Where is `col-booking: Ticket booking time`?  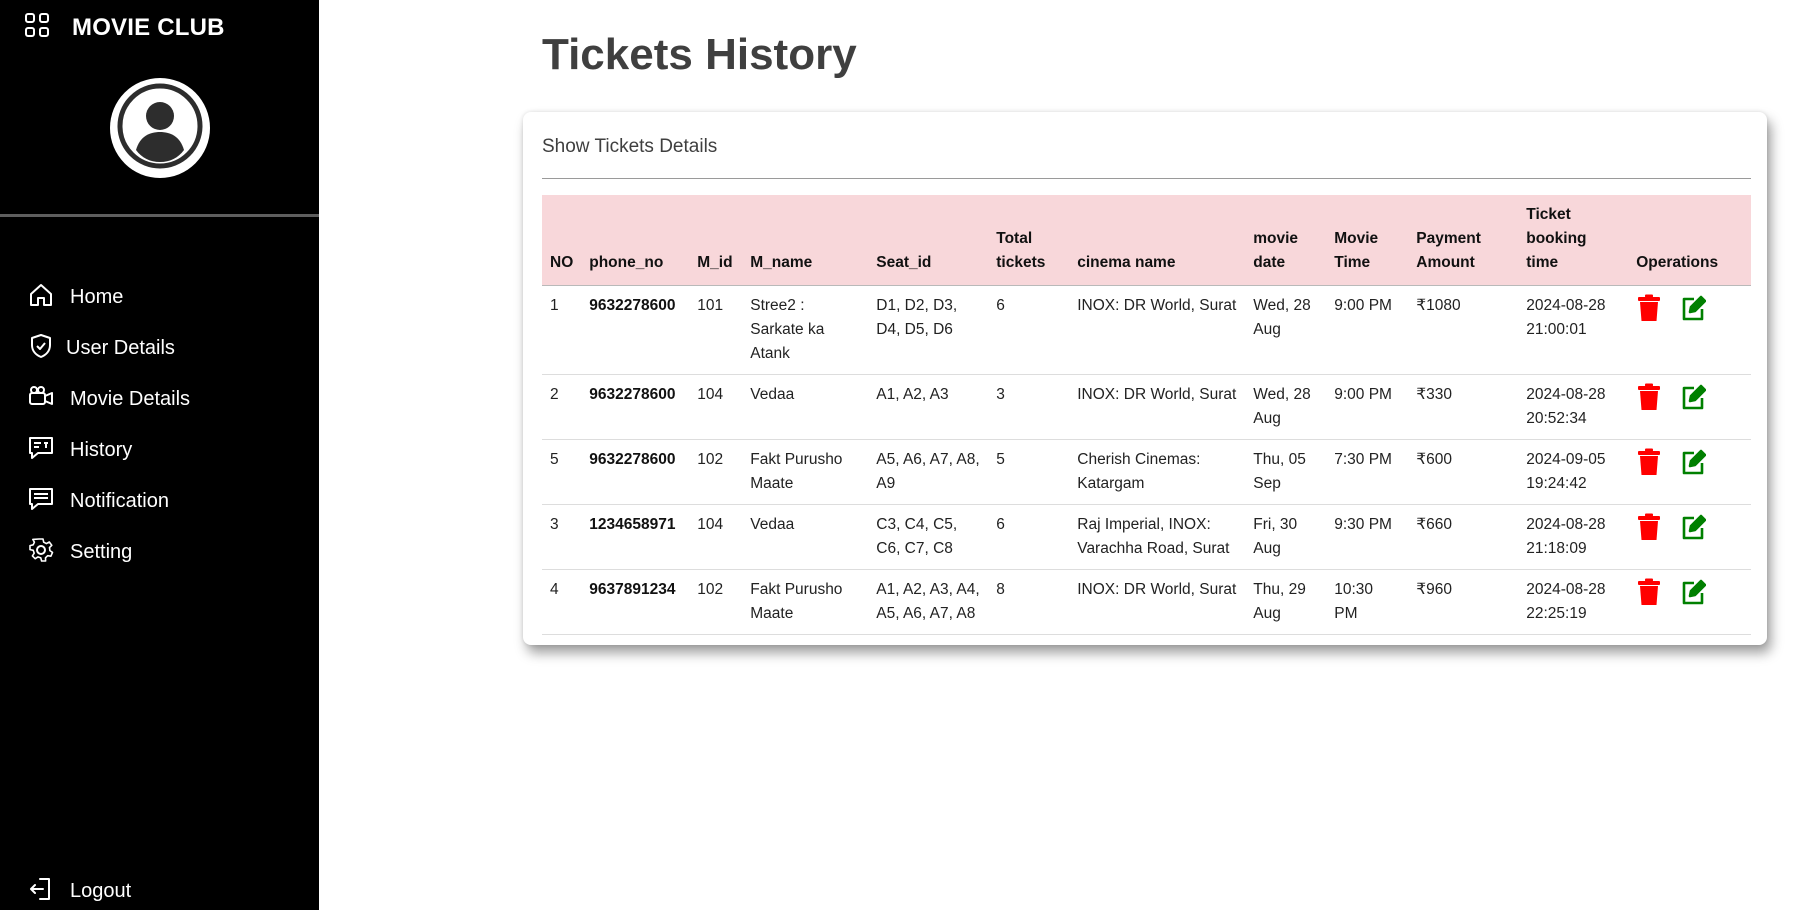 col-booking: Ticket booking time is located at coordinates (1573, 240).